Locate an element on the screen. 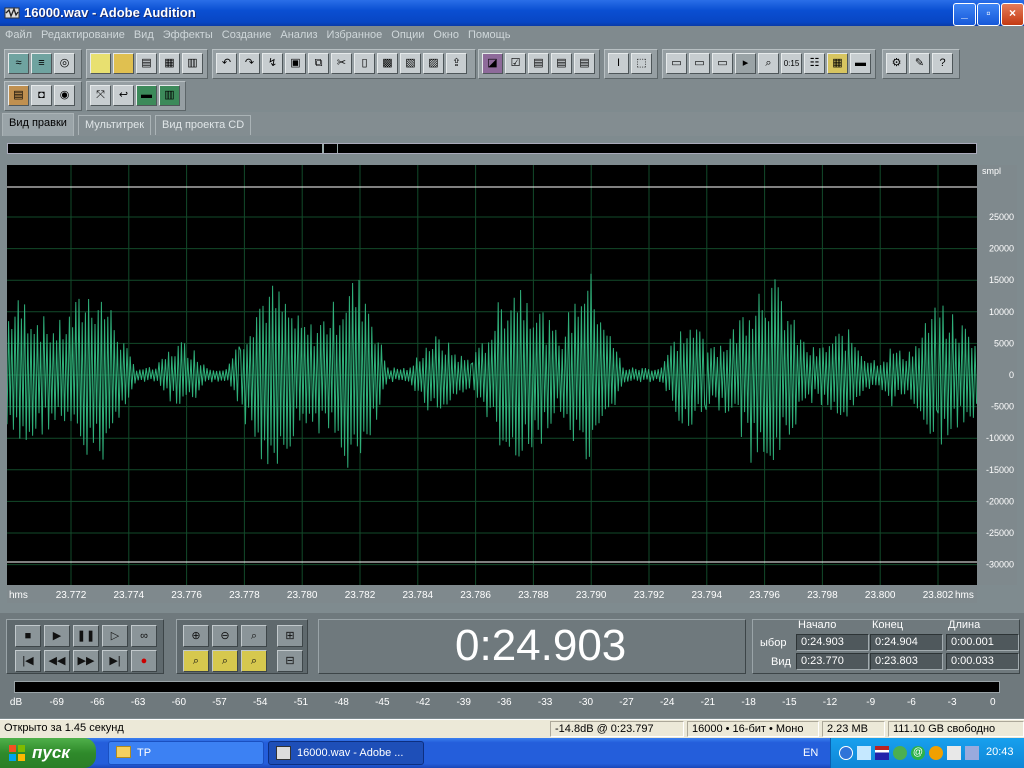 This screenshot has height=768, width=1024. play-to-end-icon: ▷ is located at coordinates (115, 636).